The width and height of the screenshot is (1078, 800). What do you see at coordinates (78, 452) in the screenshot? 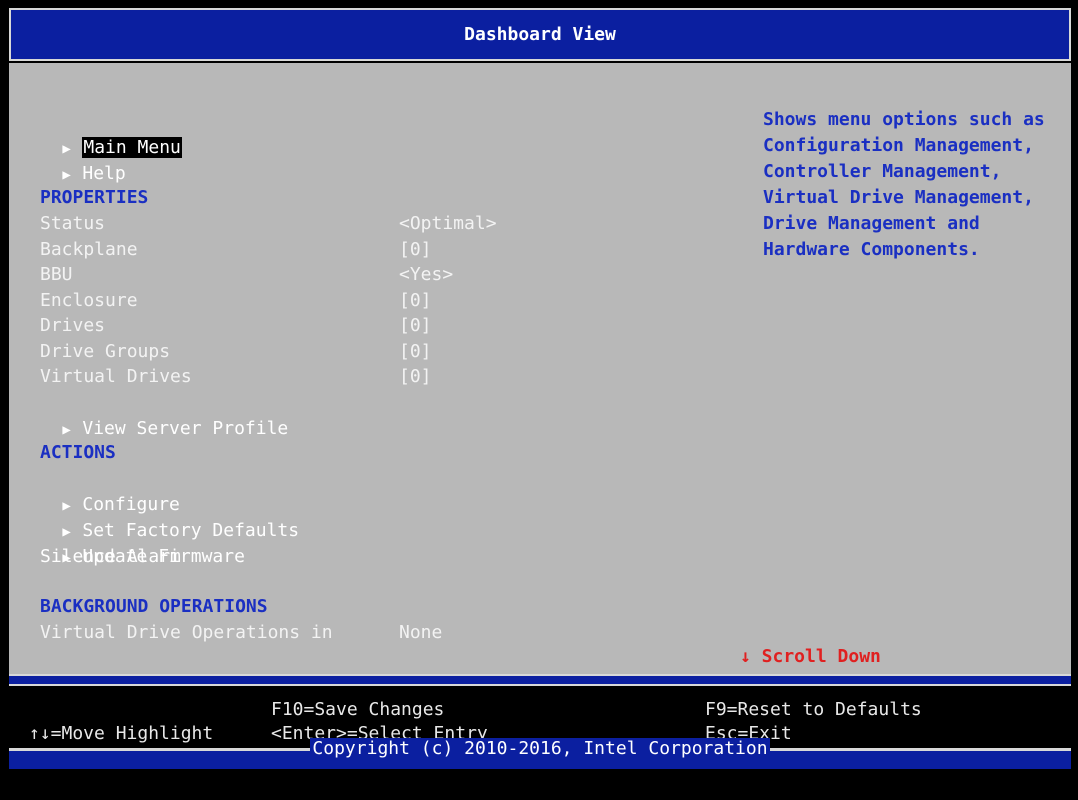
I see `actions-heading: ACTIONS` at bounding box center [78, 452].